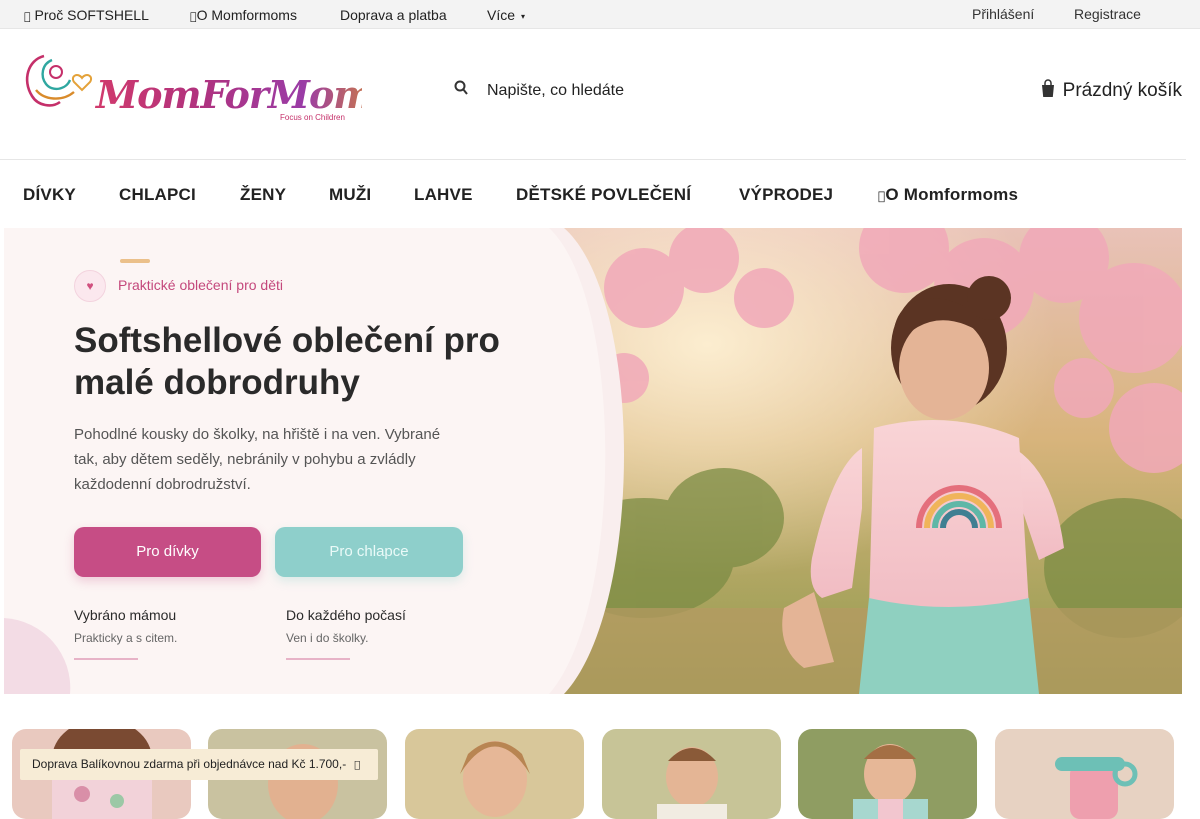 The height and width of the screenshot is (819, 1200). Describe the element at coordinates (157, 195) in the screenshot. I see `nav-item-boys: CHLAPCI` at that location.